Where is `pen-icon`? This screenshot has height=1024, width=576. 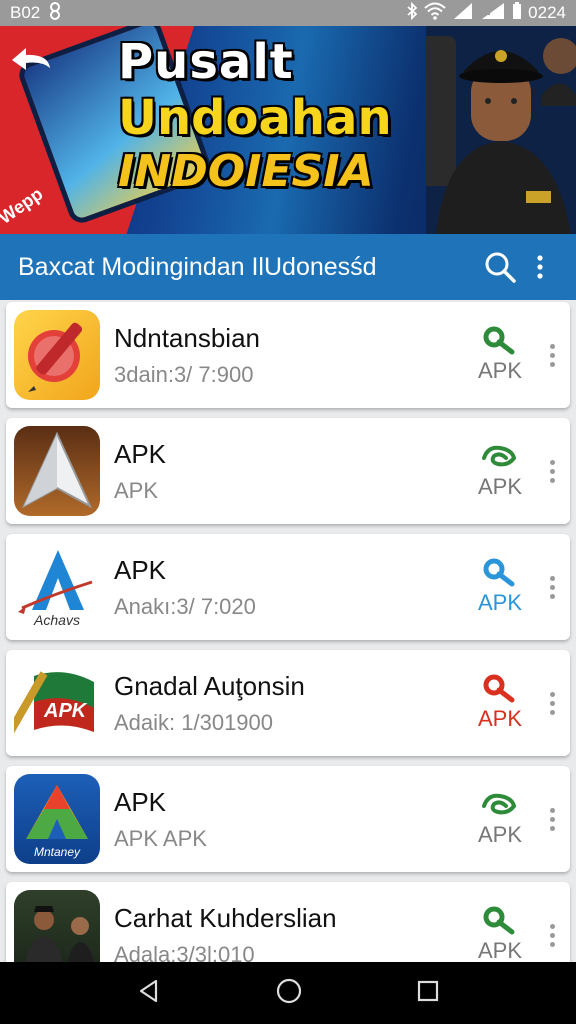 pen-icon is located at coordinates (57, 355).